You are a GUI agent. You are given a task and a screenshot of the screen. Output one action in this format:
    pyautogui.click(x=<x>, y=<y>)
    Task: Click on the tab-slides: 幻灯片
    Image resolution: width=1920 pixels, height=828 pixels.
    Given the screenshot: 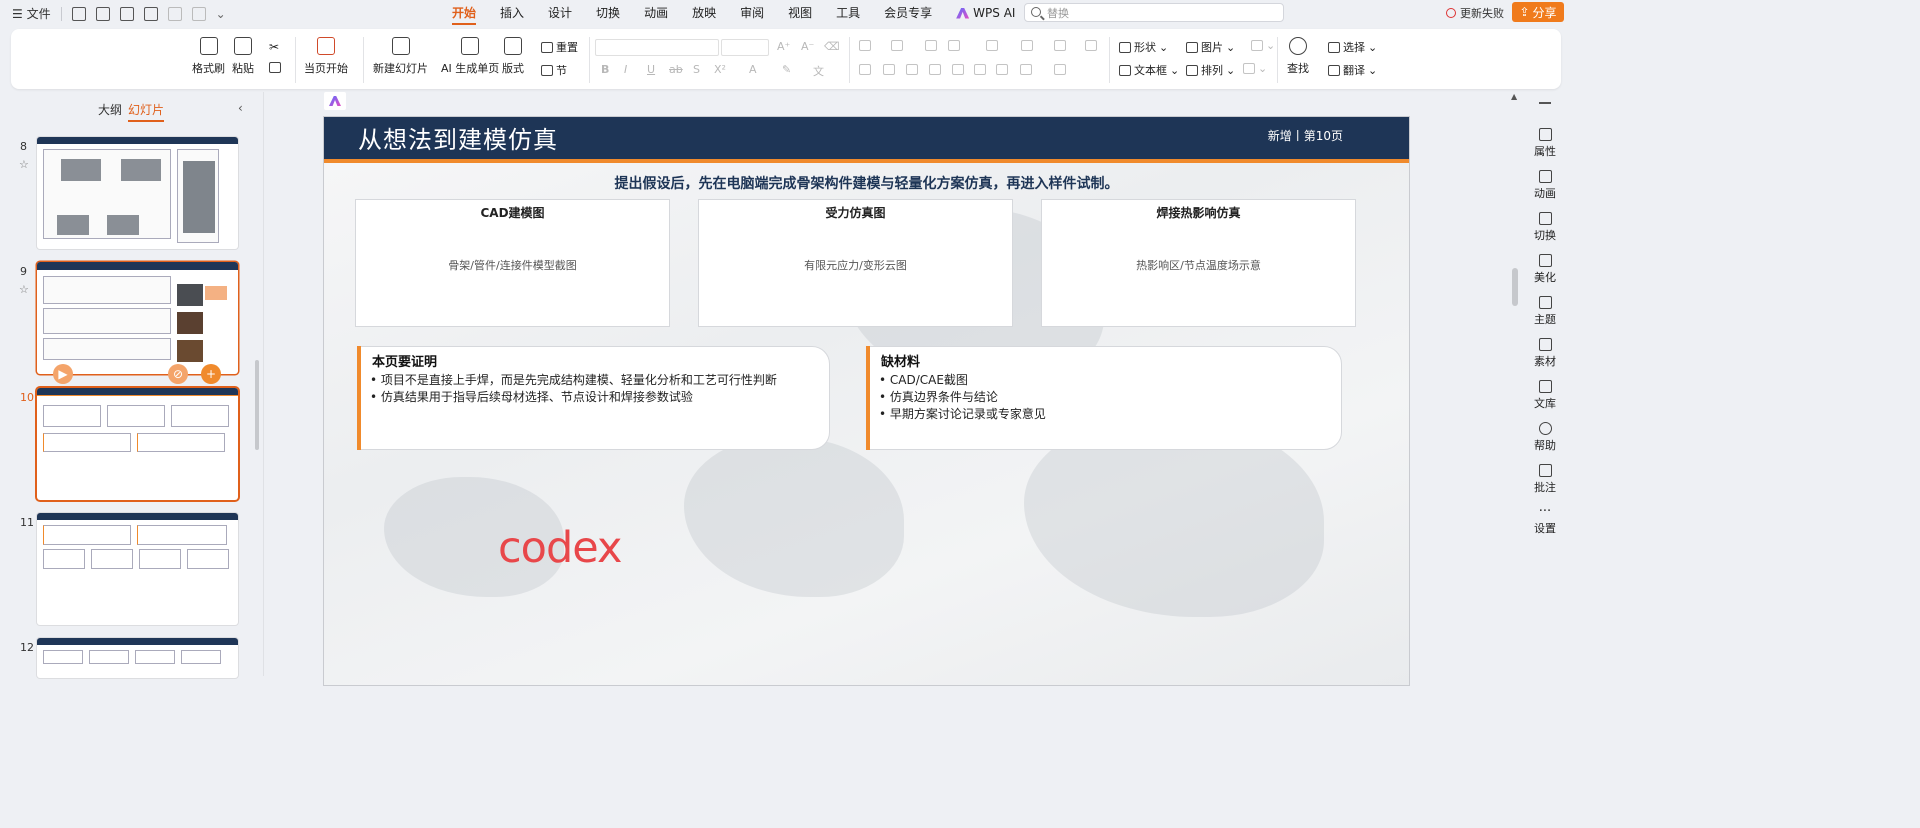 What is the action you would take?
    pyautogui.click(x=146, y=111)
    